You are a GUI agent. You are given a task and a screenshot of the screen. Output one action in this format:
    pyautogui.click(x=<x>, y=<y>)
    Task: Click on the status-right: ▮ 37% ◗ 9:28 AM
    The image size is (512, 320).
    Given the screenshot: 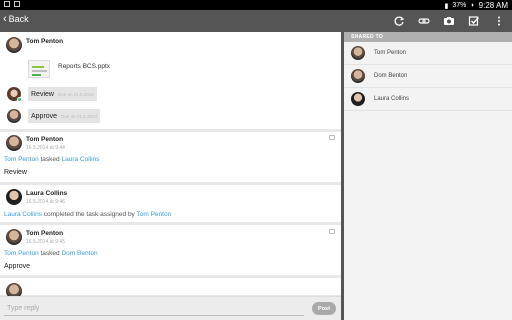 What is the action you would take?
    pyautogui.click(x=476, y=5)
    